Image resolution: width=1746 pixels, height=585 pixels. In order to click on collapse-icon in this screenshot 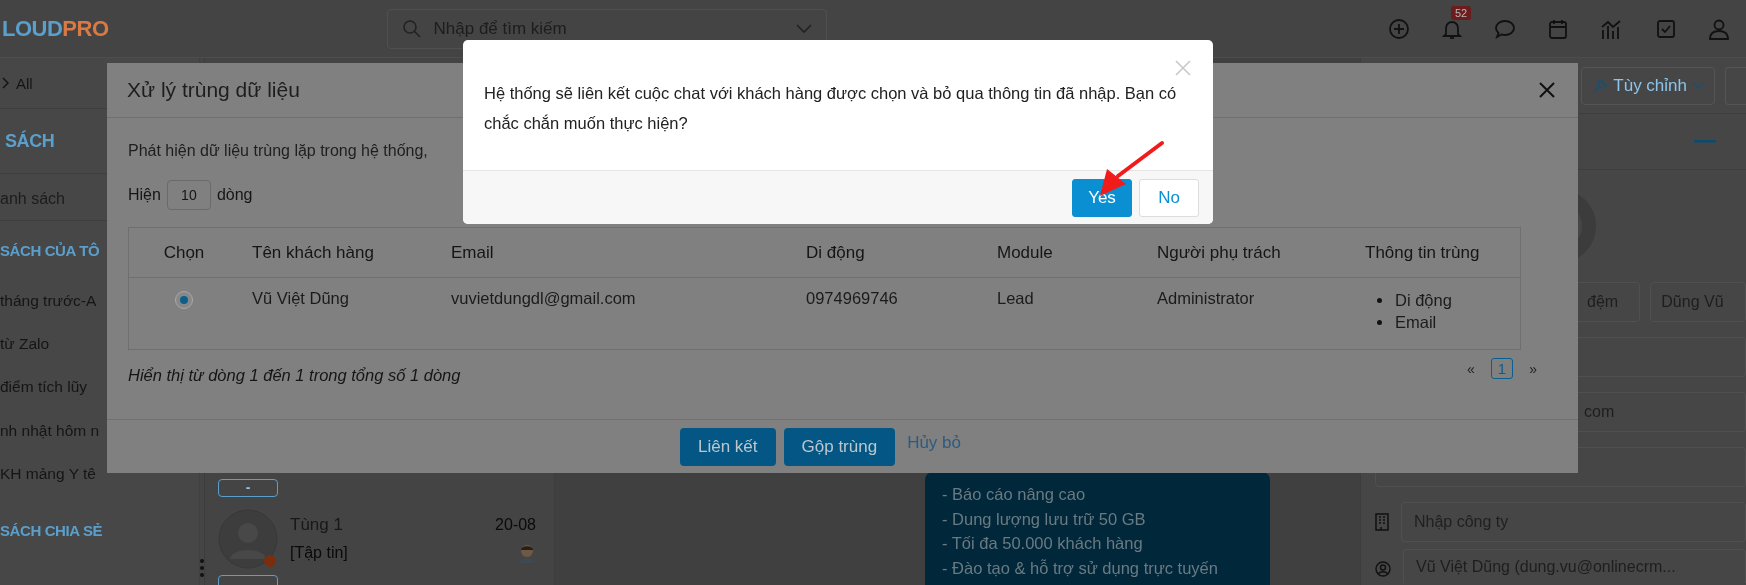, I will do `click(1705, 141)`.